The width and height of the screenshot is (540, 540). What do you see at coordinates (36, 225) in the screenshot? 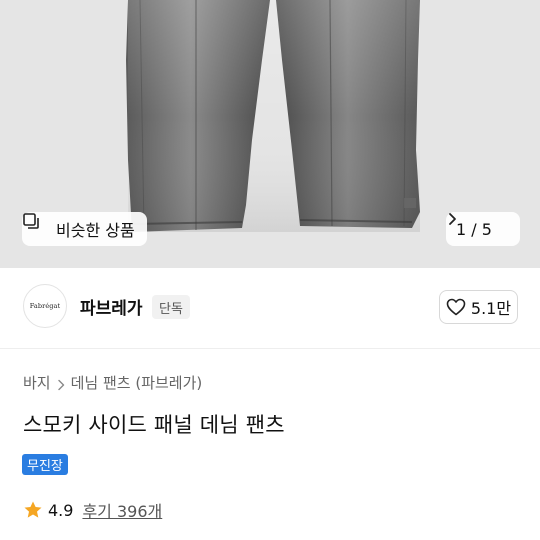
I see `similar-icon` at bounding box center [36, 225].